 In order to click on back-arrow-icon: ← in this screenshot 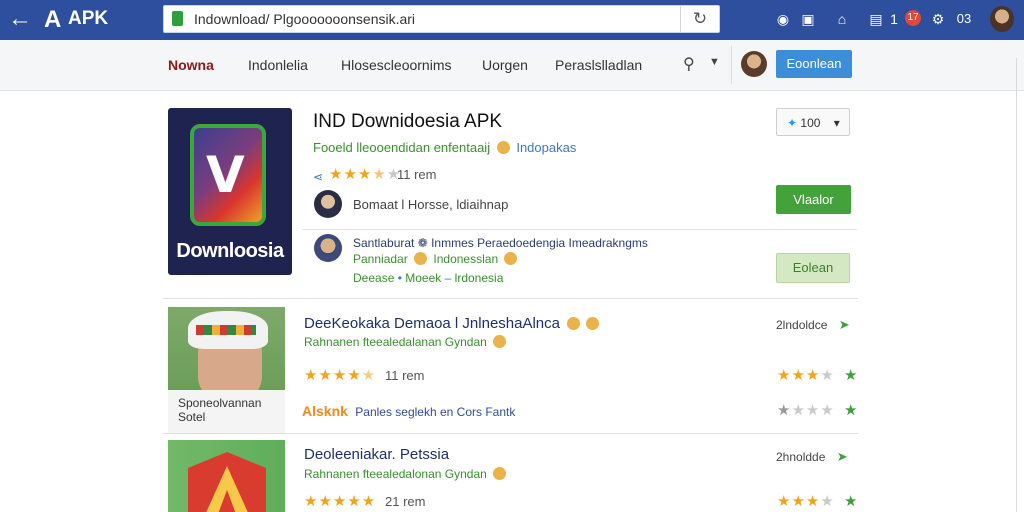, I will do `click(22, 19)`.